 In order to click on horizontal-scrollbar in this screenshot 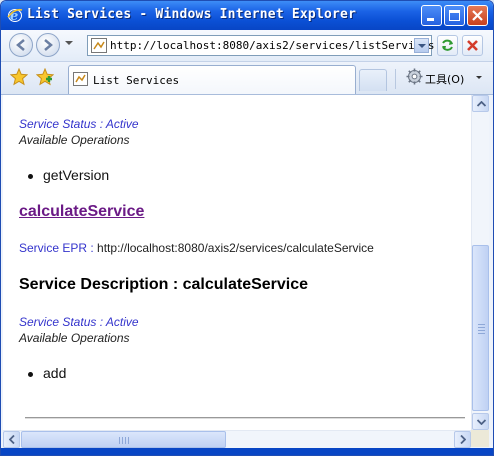, I will do `click(237, 439)`.